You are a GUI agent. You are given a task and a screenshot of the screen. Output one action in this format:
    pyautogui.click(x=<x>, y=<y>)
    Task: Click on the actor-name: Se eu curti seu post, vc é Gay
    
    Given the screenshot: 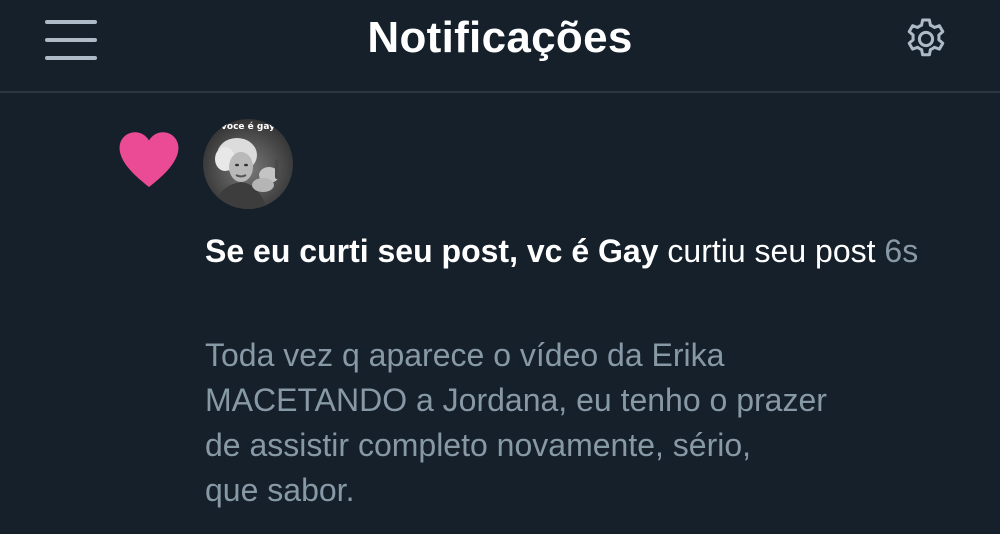 What is the action you would take?
    pyautogui.click(x=432, y=251)
    